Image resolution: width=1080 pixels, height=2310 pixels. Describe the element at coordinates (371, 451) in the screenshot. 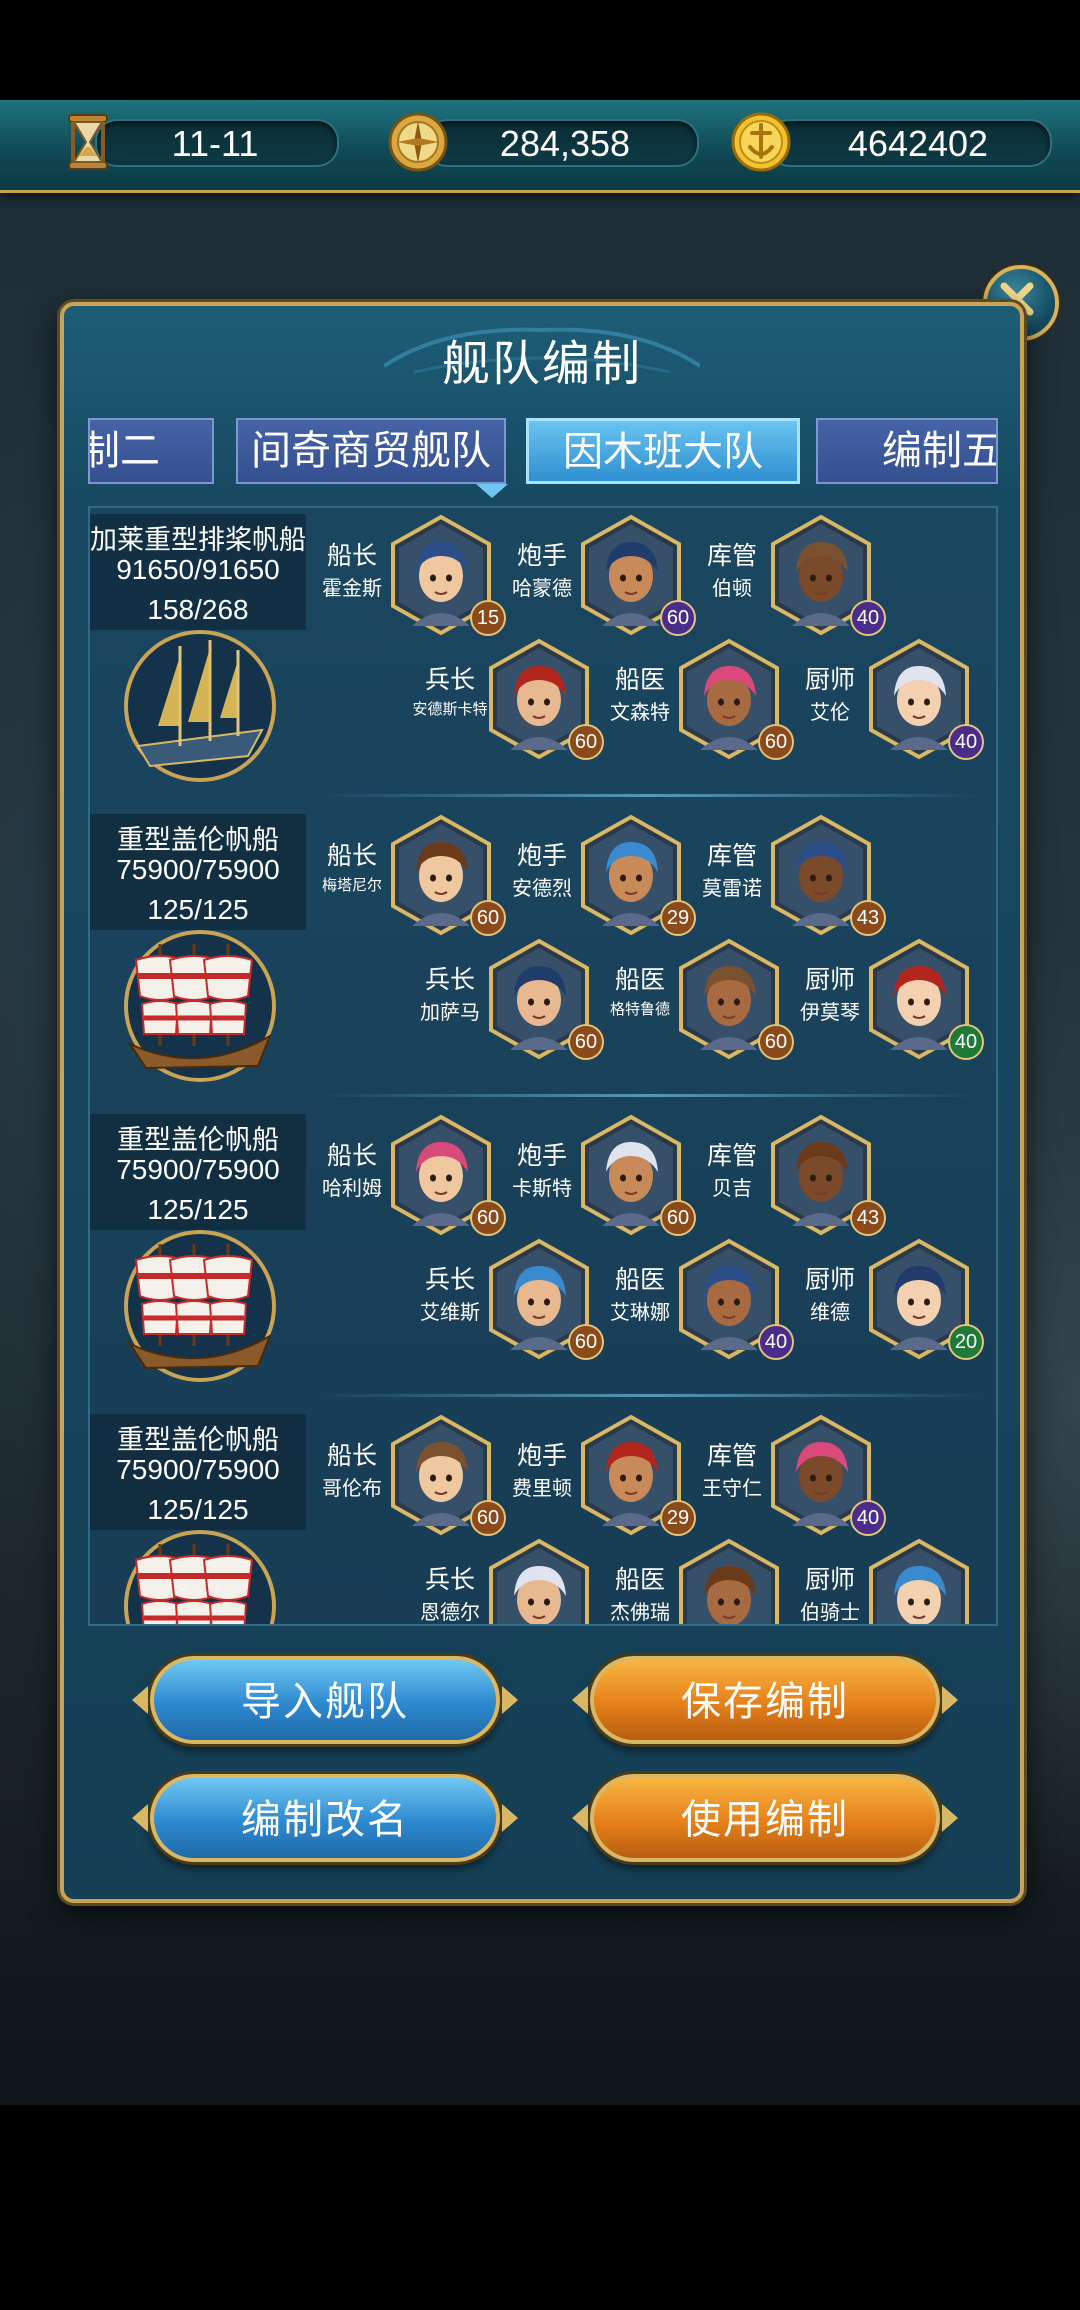

I see `tab-trade-fleet: 间奇商贸舰队` at that location.